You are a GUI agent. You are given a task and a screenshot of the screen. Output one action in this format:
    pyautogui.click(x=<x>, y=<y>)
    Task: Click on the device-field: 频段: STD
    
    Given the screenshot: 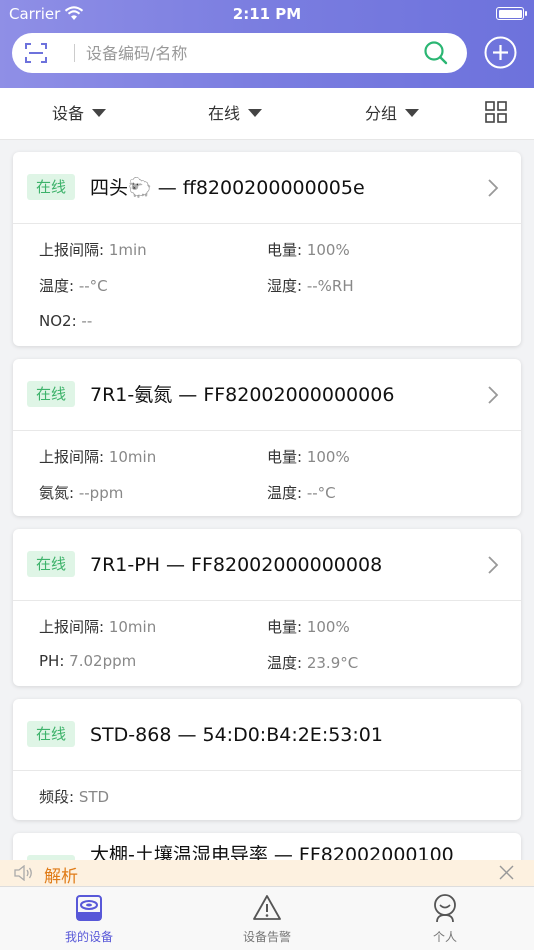 What is the action you would take?
    pyautogui.click(x=74, y=796)
    